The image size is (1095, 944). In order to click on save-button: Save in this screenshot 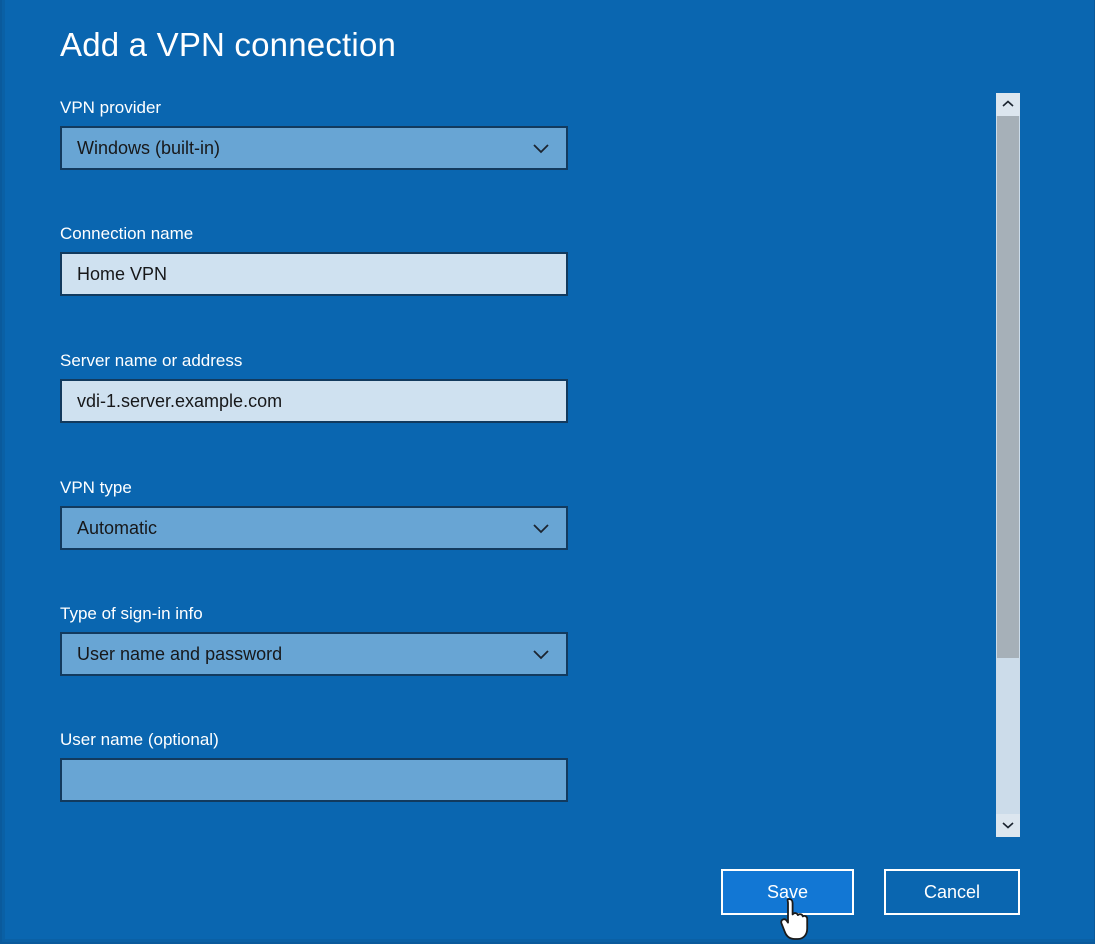, I will do `click(787, 892)`.